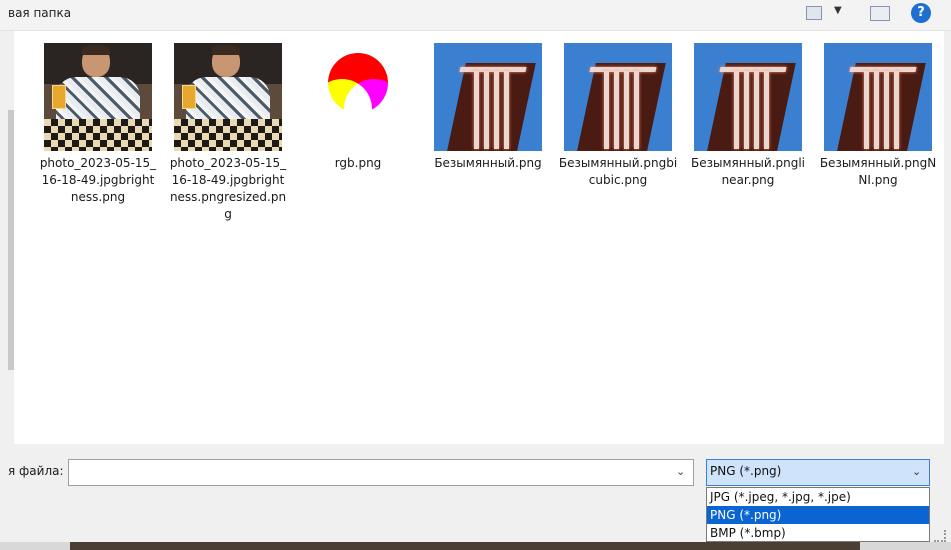 This screenshot has width=951, height=550. What do you see at coordinates (680, 471) in the screenshot?
I see `filename-chevron-down-icon: ⌄` at bounding box center [680, 471].